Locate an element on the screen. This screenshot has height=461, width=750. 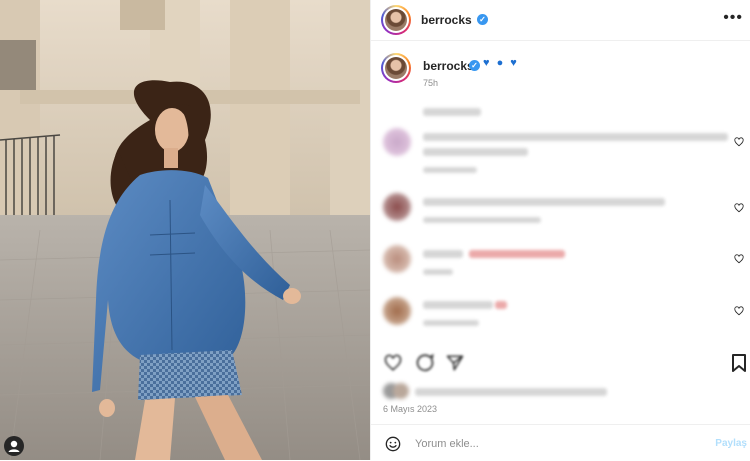
tagged-user-icon is located at coordinates (14, 446).